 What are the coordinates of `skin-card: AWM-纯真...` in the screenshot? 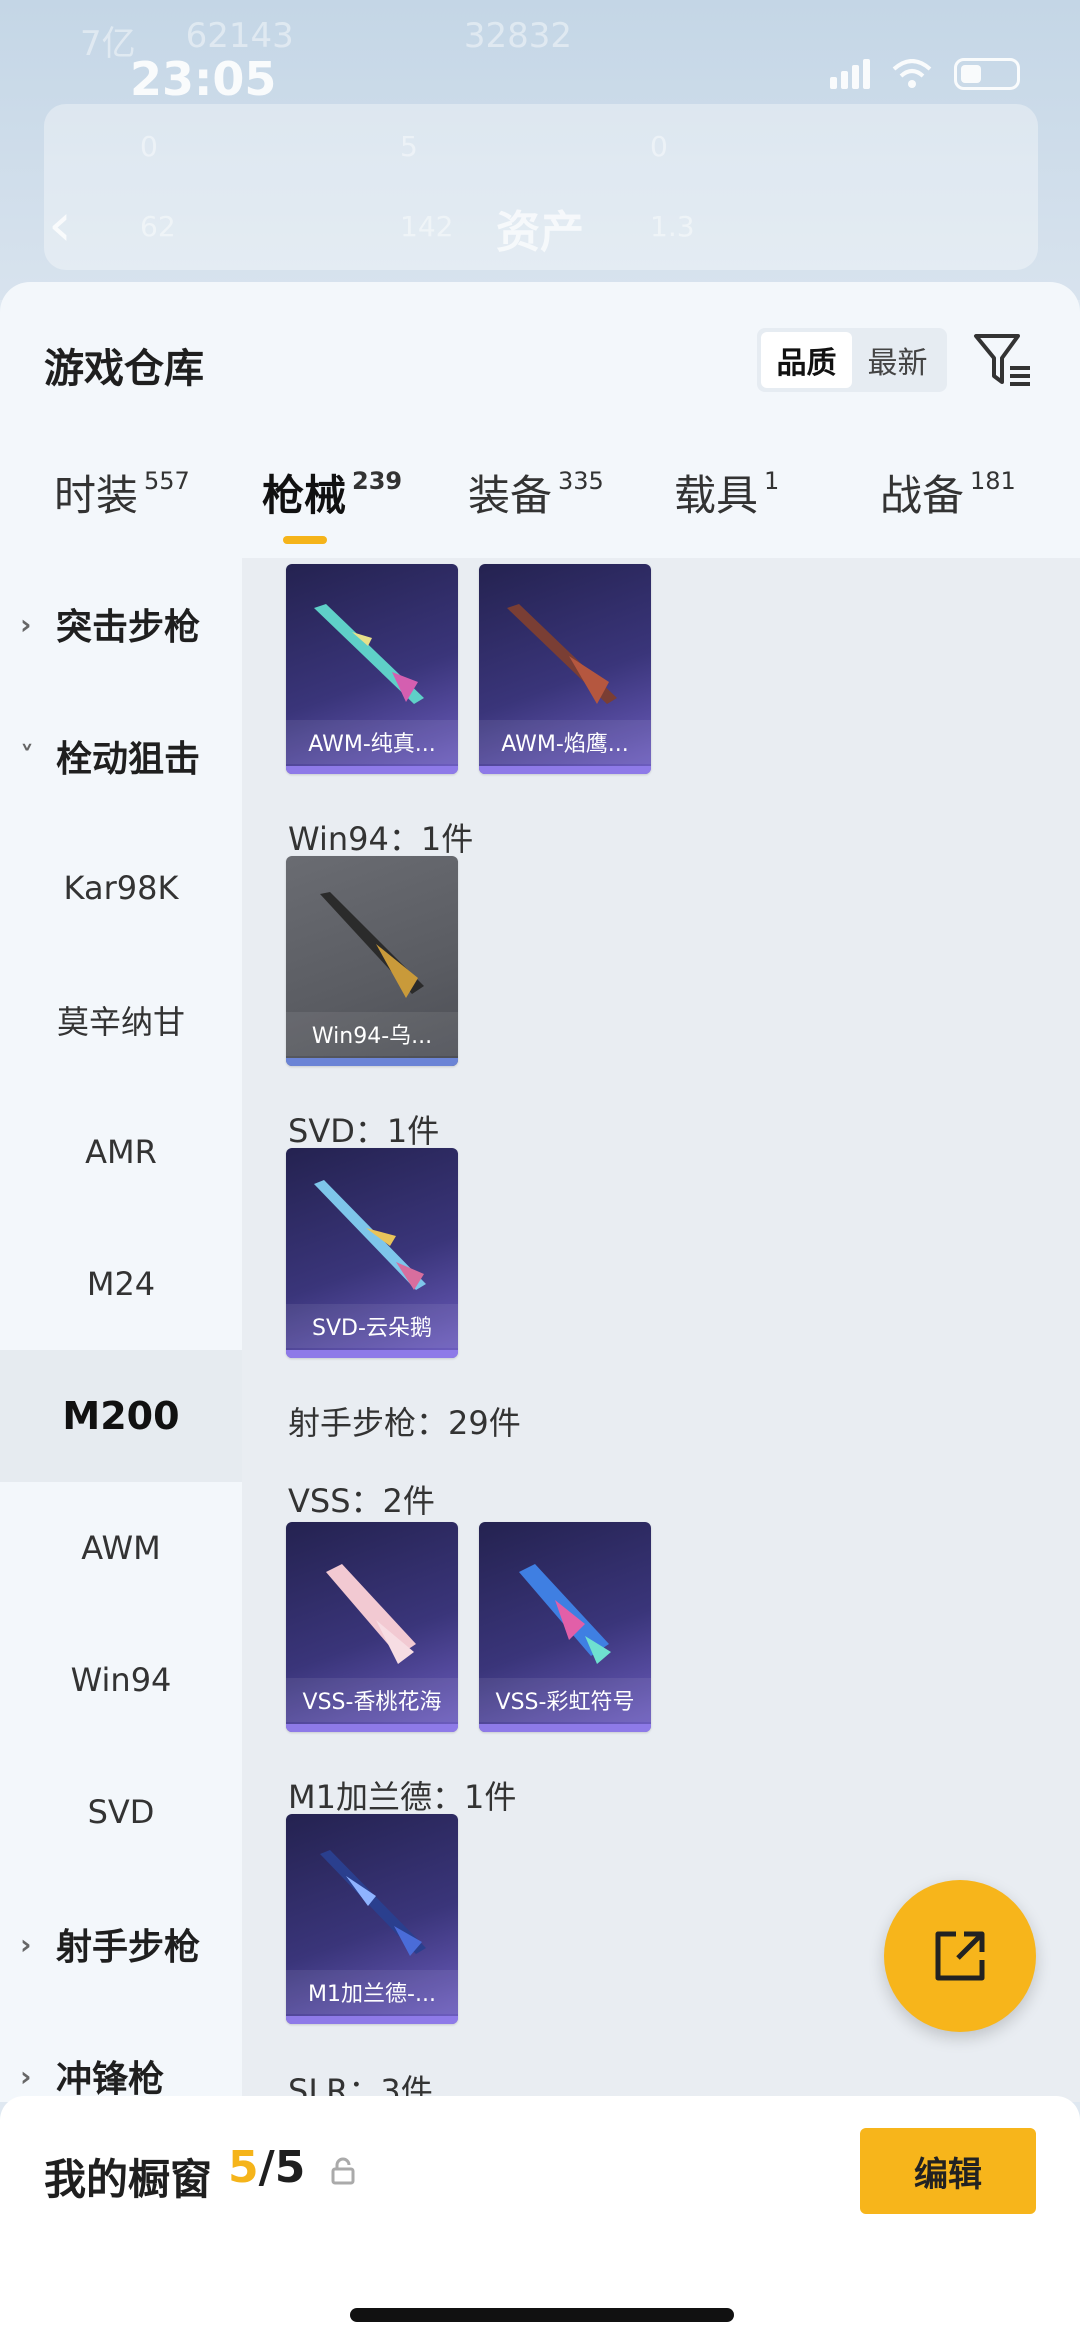 It's located at (372, 669).